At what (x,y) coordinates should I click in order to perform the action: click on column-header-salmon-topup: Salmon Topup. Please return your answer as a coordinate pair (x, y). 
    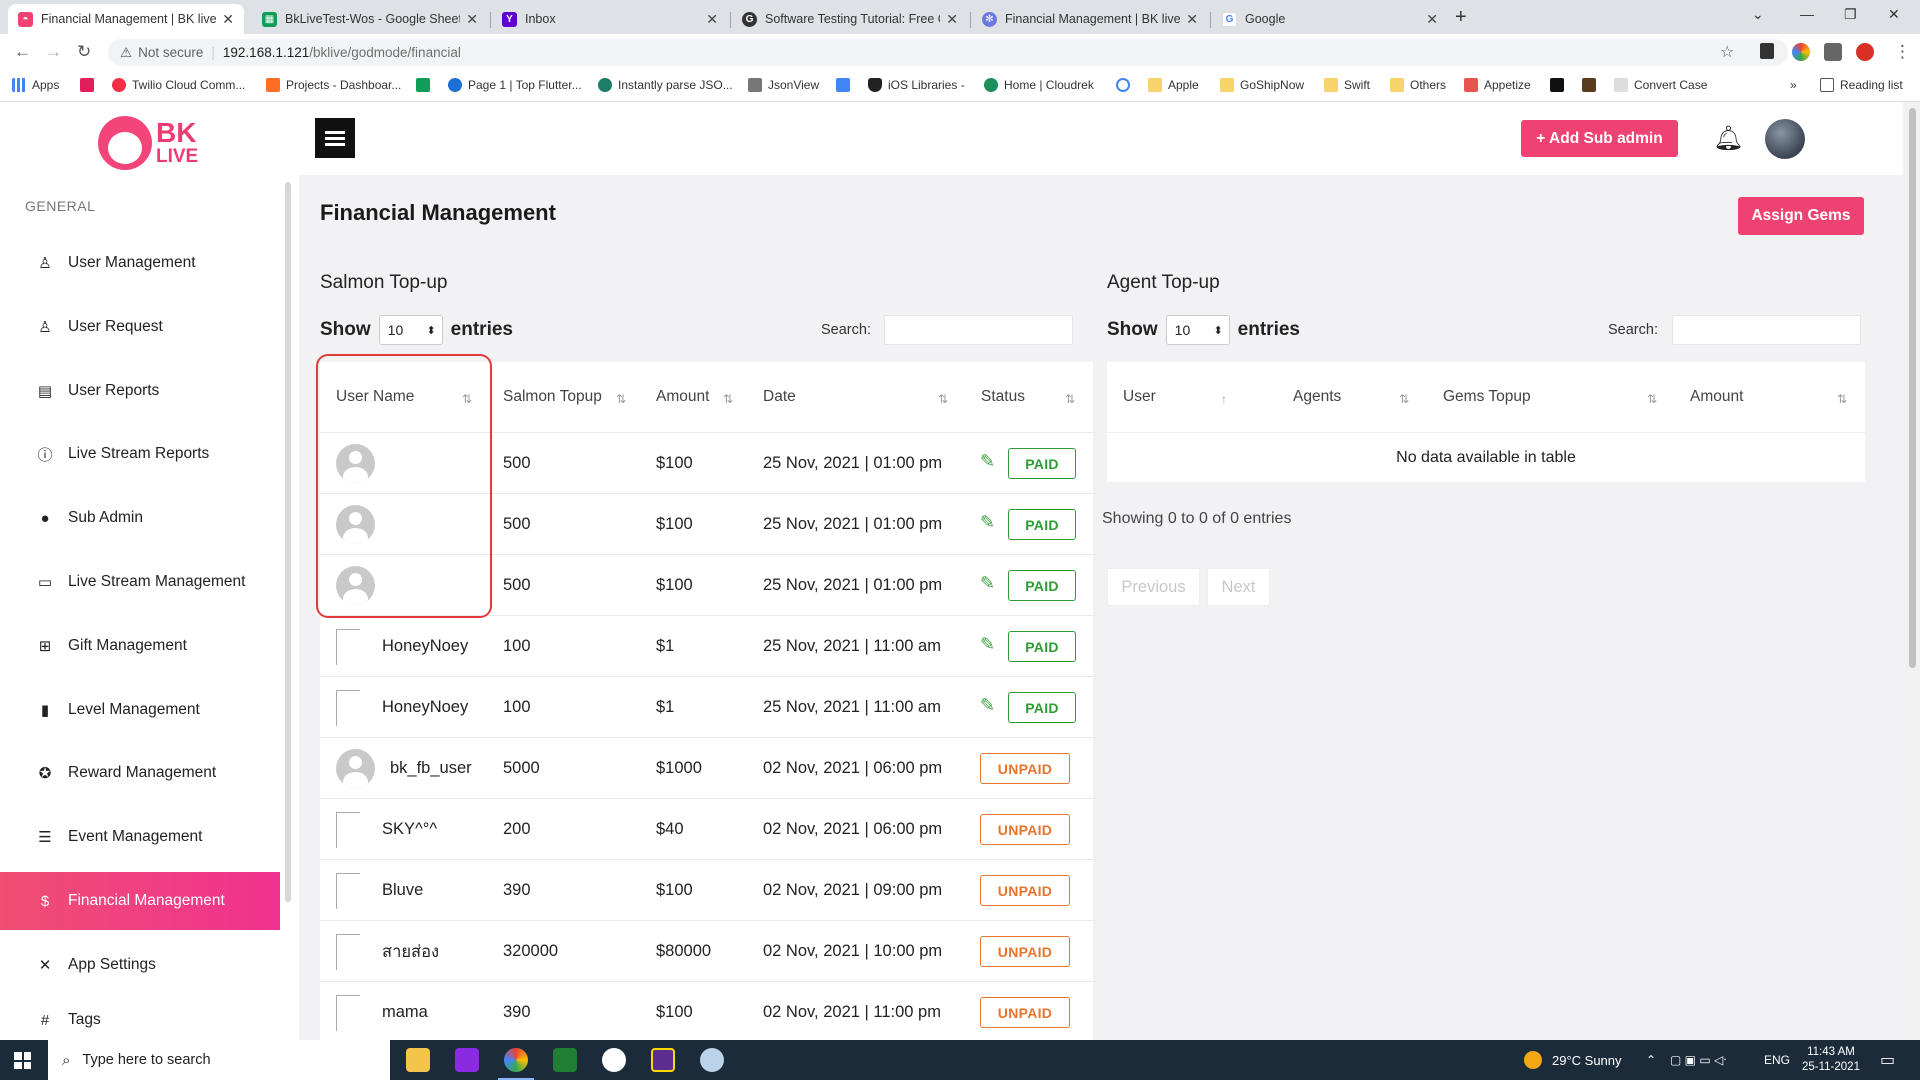
    Looking at the image, I should click on (552, 397).